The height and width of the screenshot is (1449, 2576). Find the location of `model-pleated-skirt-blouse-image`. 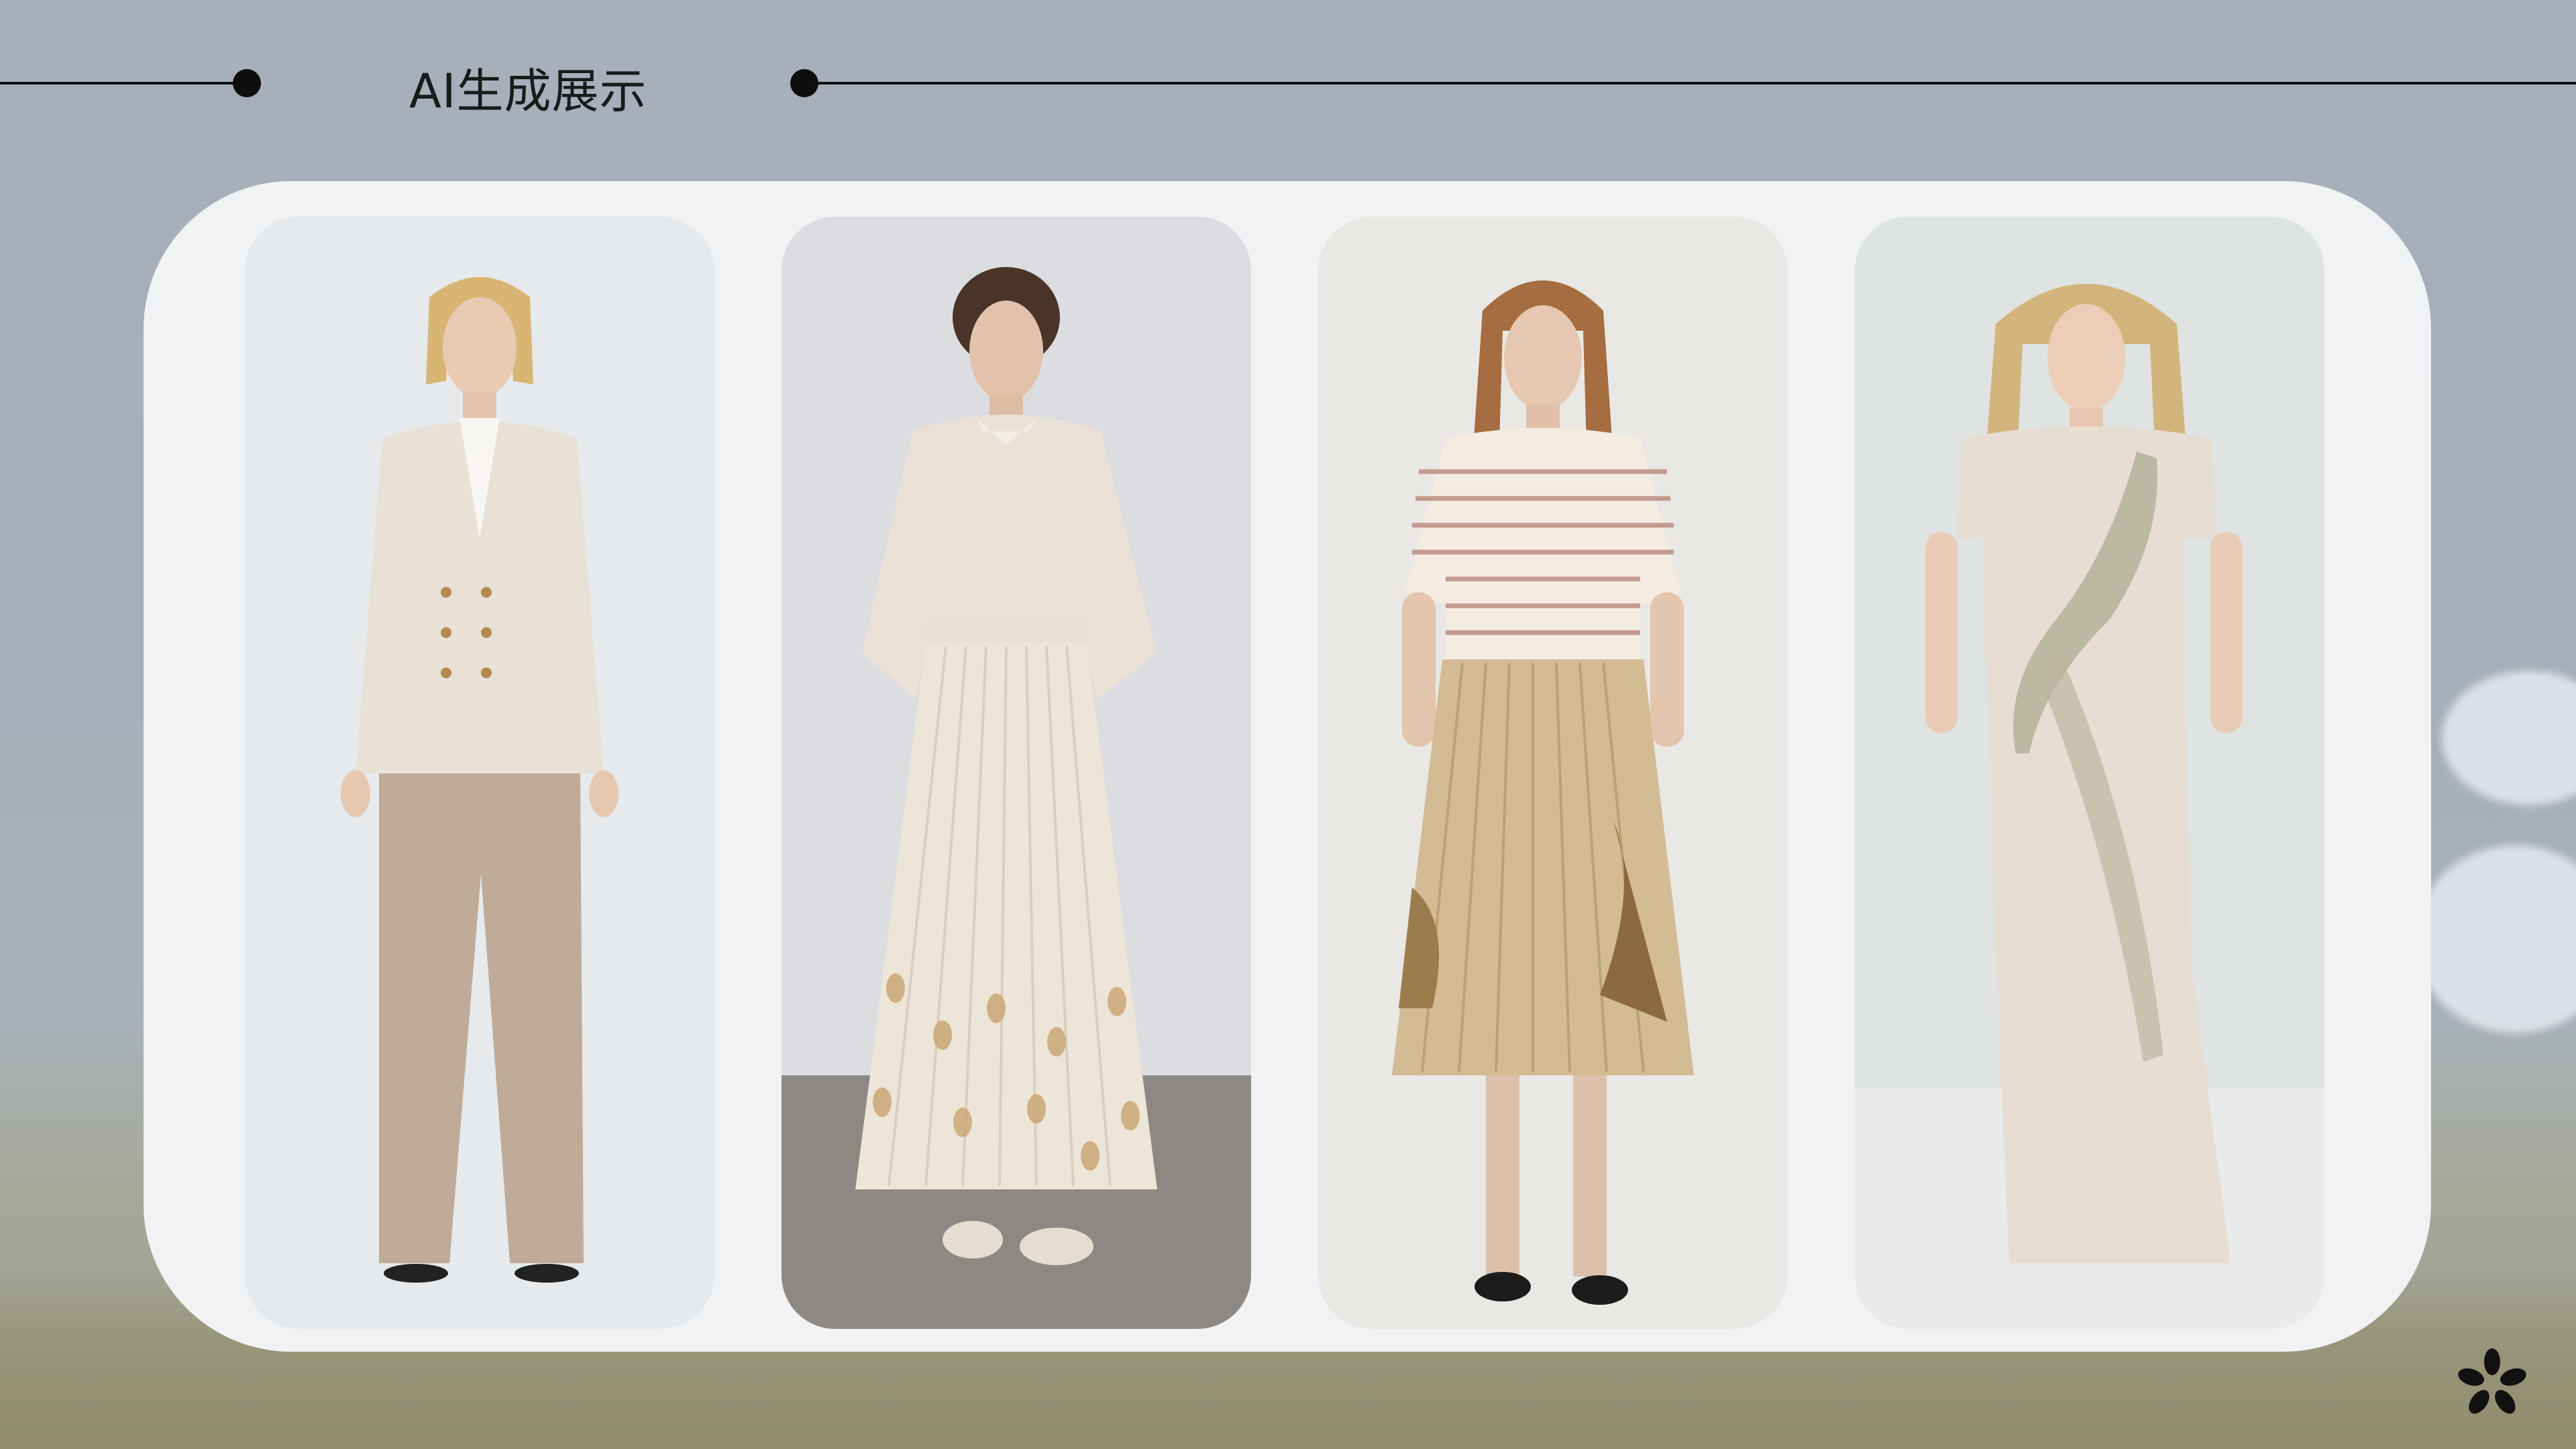

model-pleated-skirt-blouse-image is located at coordinates (1016, 773).